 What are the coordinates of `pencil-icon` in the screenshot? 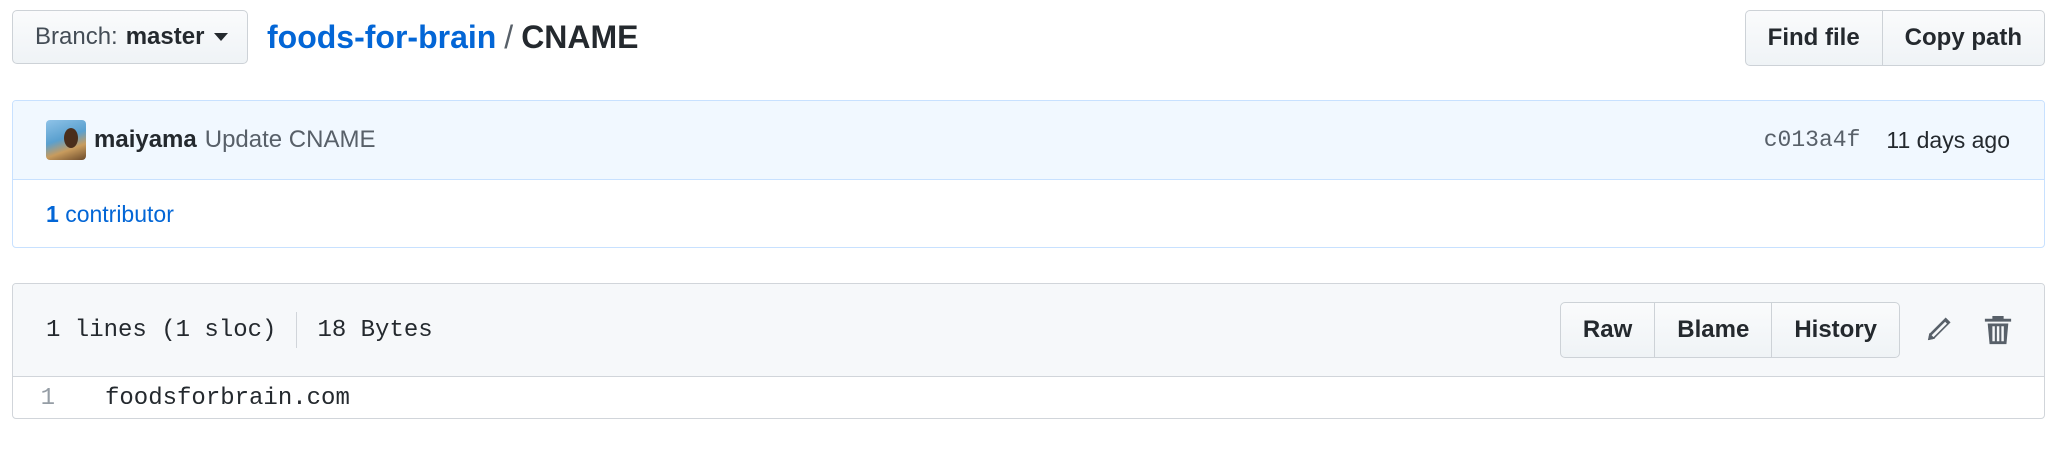 It's located at (1938, 330).